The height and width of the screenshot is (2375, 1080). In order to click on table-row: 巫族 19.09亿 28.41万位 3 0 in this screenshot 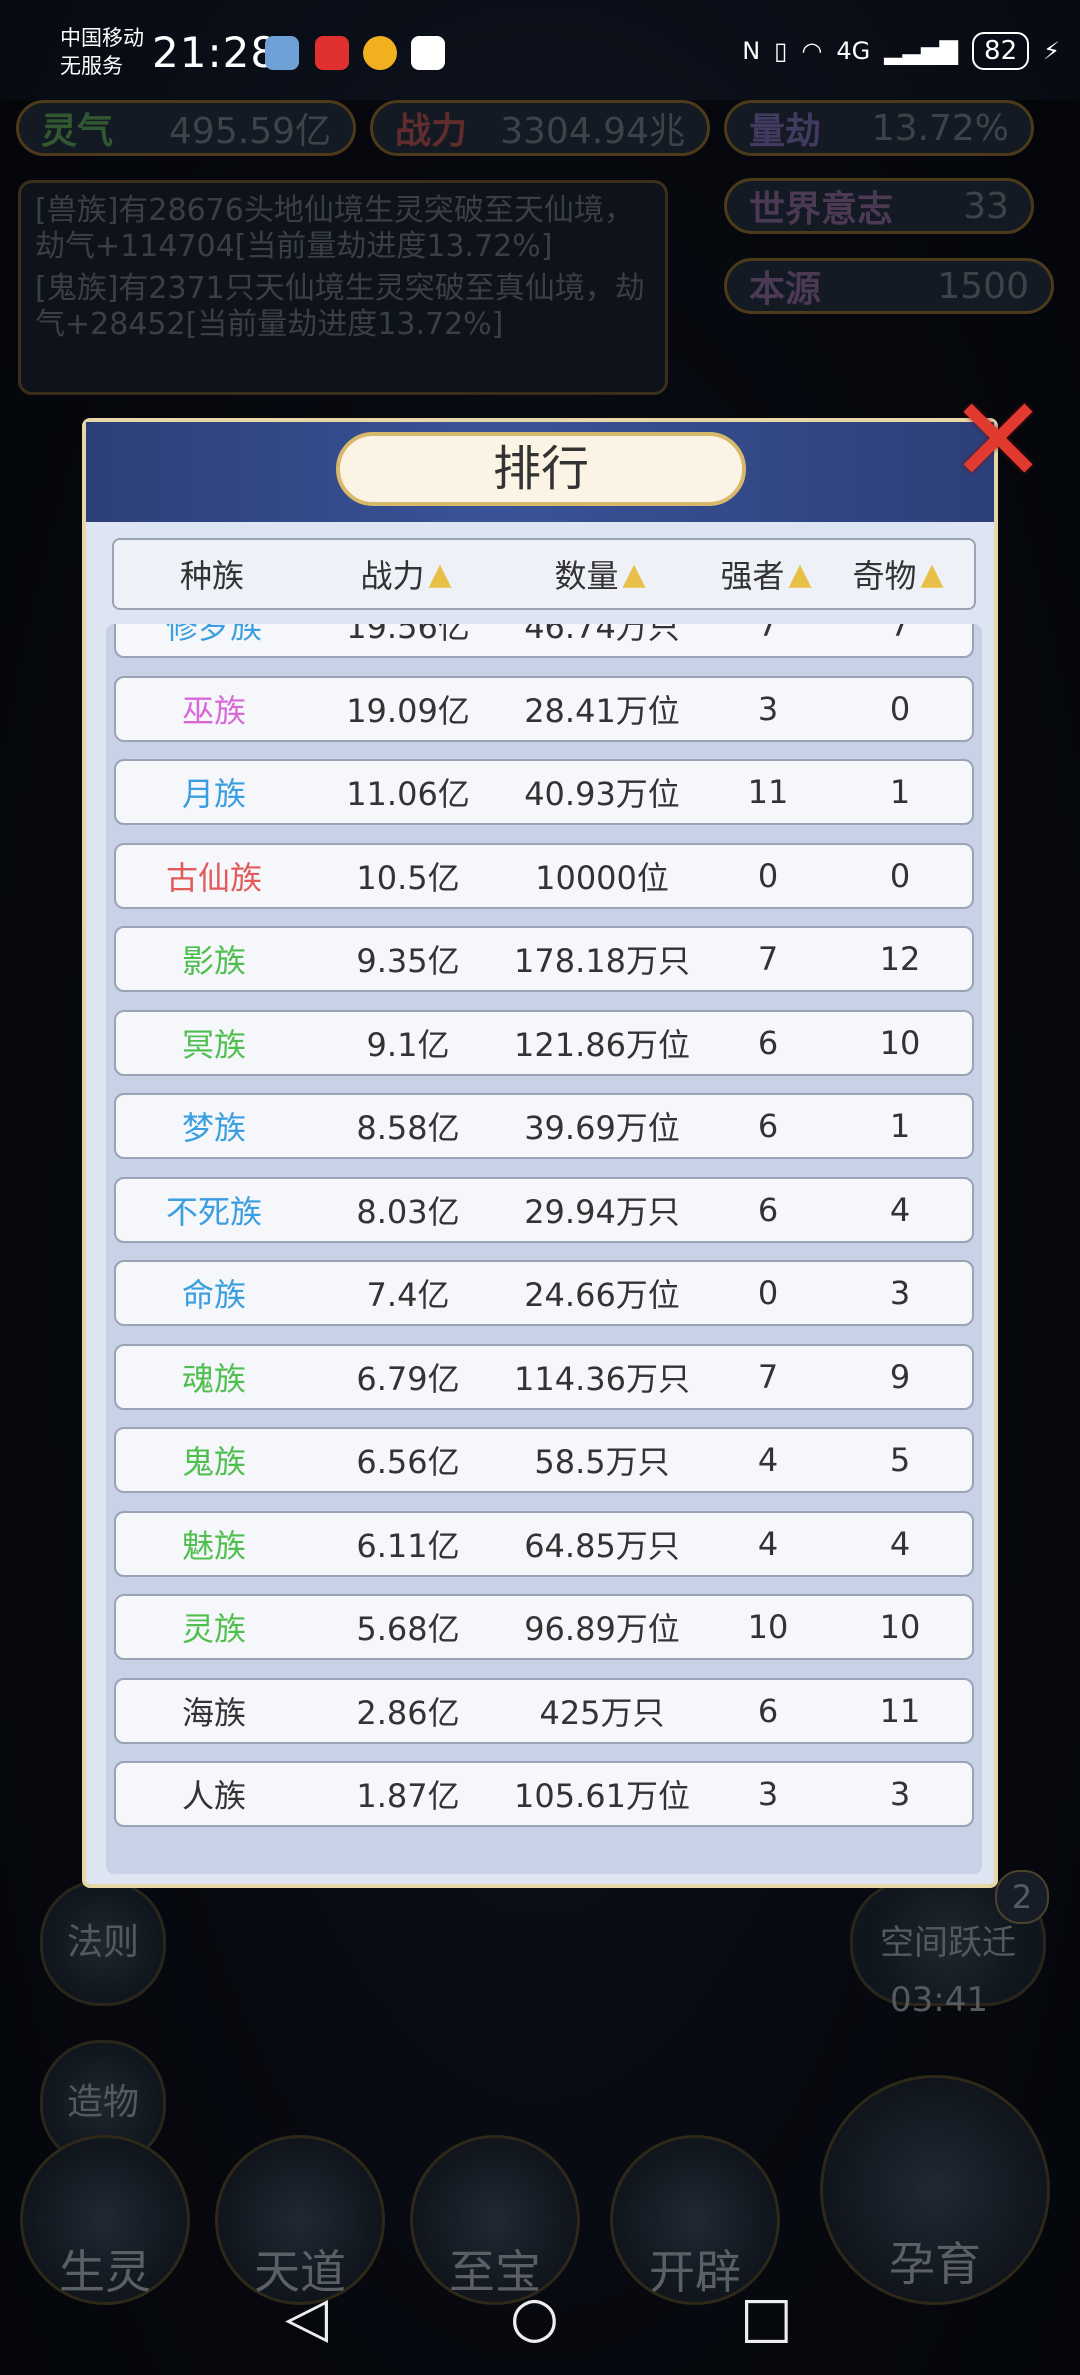, I will do `click(544, 708)`.